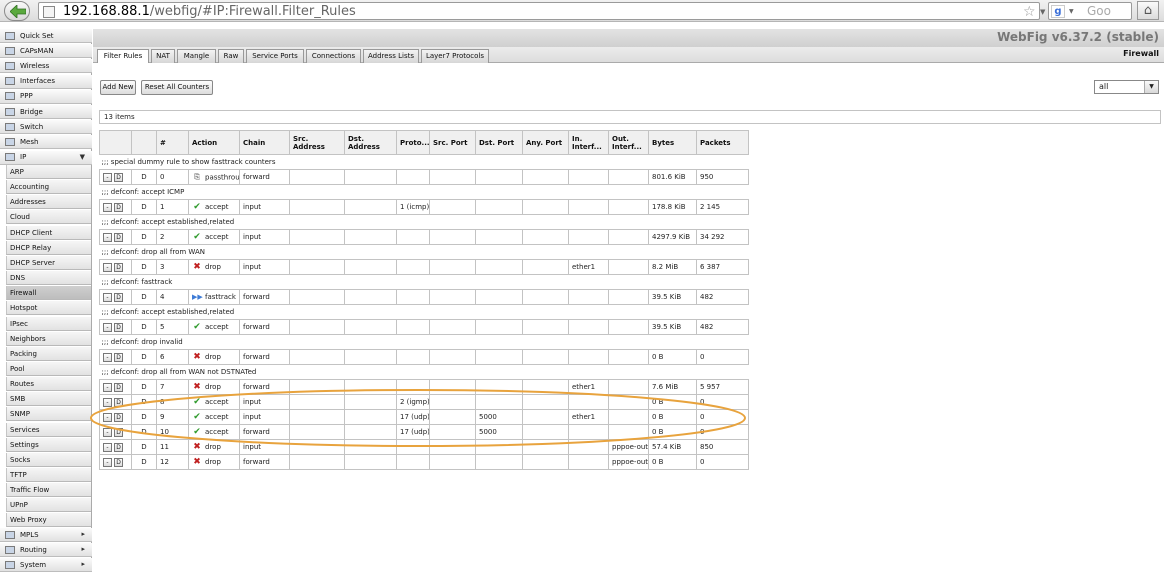  Describe the element at coordinates (118, 87) in the screenshot. I see `add-new-button: Add New` at that location.